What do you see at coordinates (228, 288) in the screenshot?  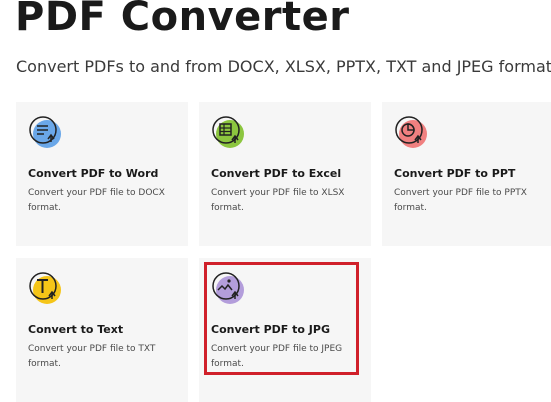 I see `image-icon` at bounding box center [228, 288].